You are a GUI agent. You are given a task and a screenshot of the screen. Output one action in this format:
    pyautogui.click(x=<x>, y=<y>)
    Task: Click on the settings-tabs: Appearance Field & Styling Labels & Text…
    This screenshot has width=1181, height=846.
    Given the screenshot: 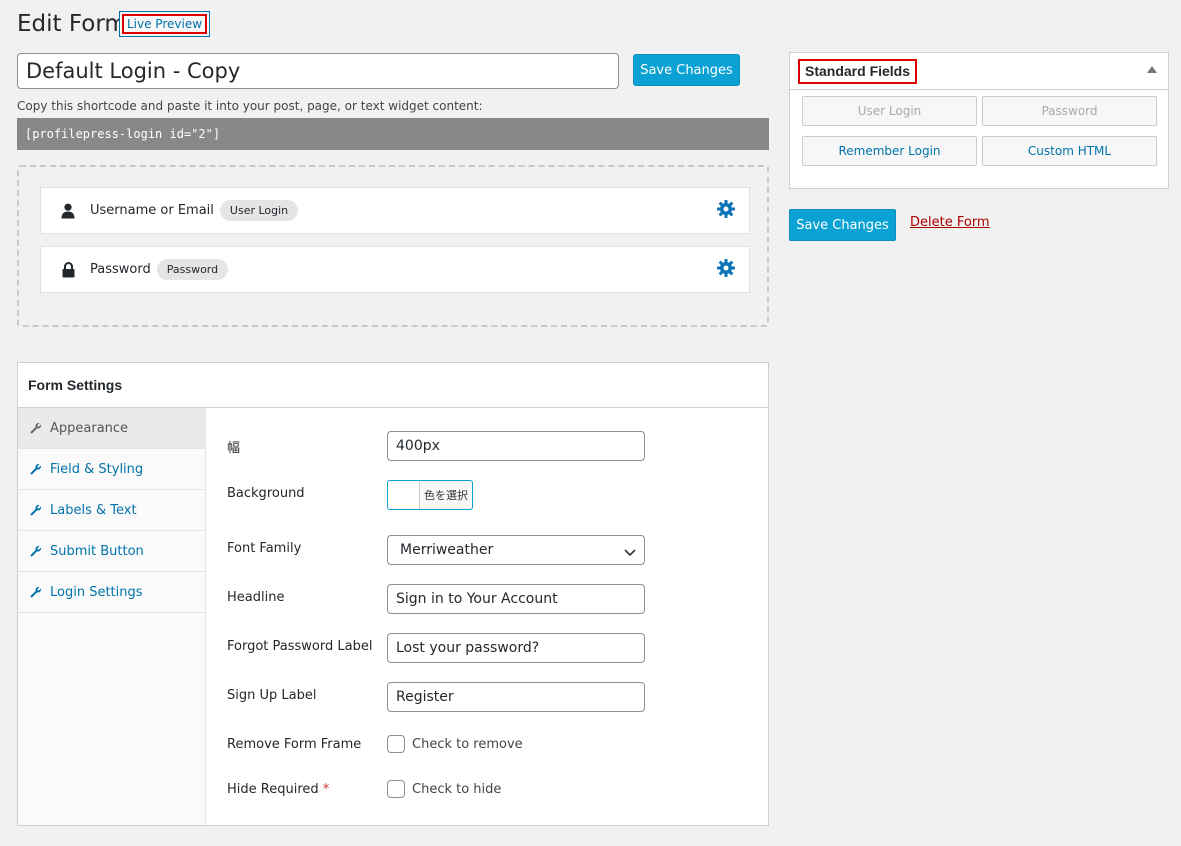 What is the action you would take?
    pyautogui.click(x=112, y=616)
    